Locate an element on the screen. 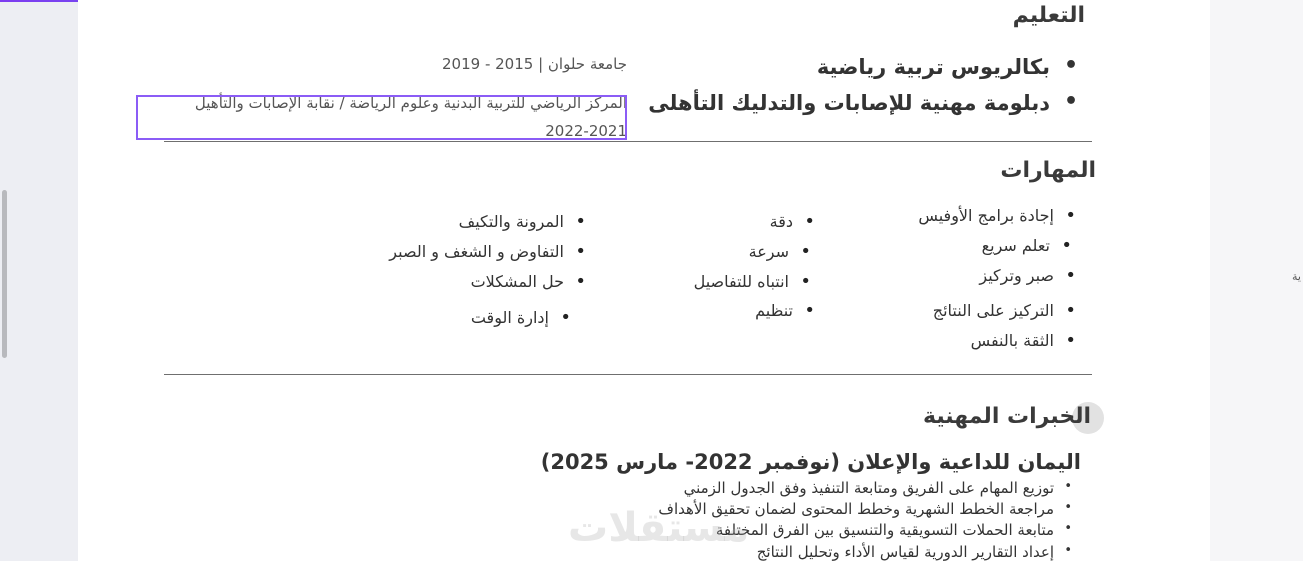 The width and height of the screenshot is (1303, 561). text-selection-box is located at coordinates (381, 117).